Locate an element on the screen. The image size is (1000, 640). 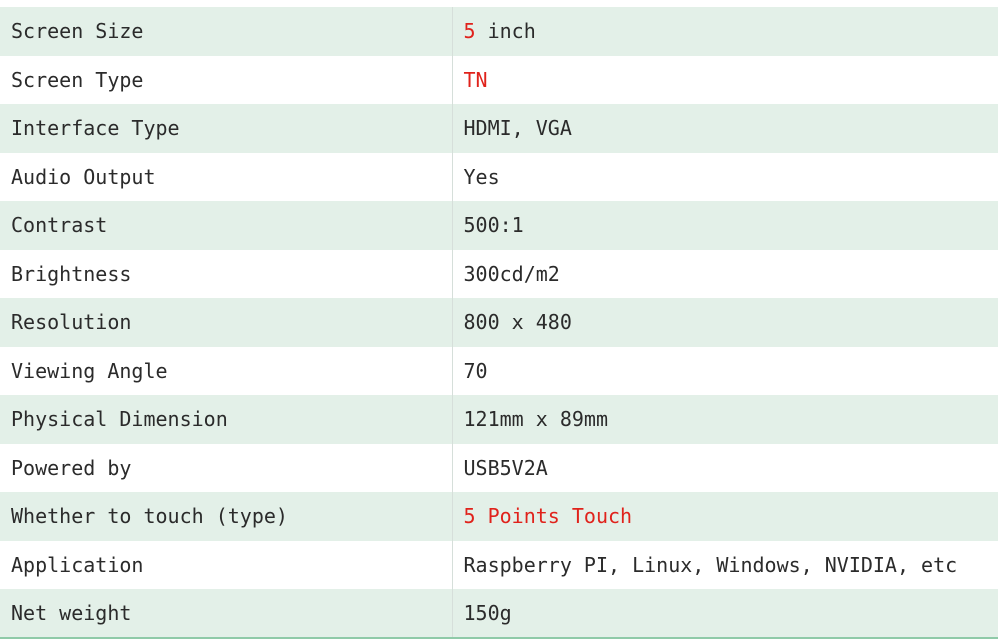
spec-value-text: 800 x 480 is located at coordinates (517, 322).